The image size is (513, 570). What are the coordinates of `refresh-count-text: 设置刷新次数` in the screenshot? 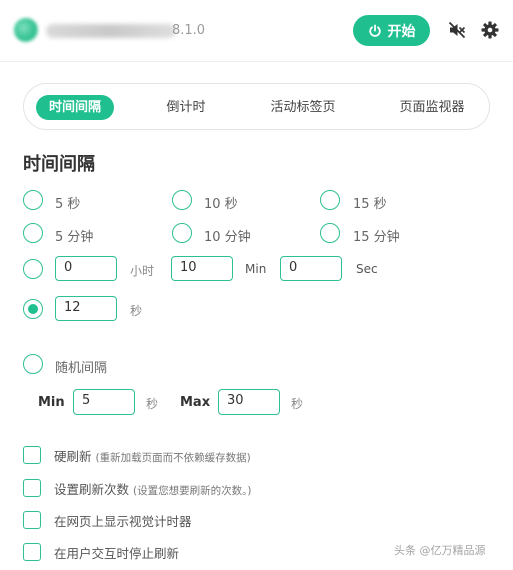 It's located at (92, 489).